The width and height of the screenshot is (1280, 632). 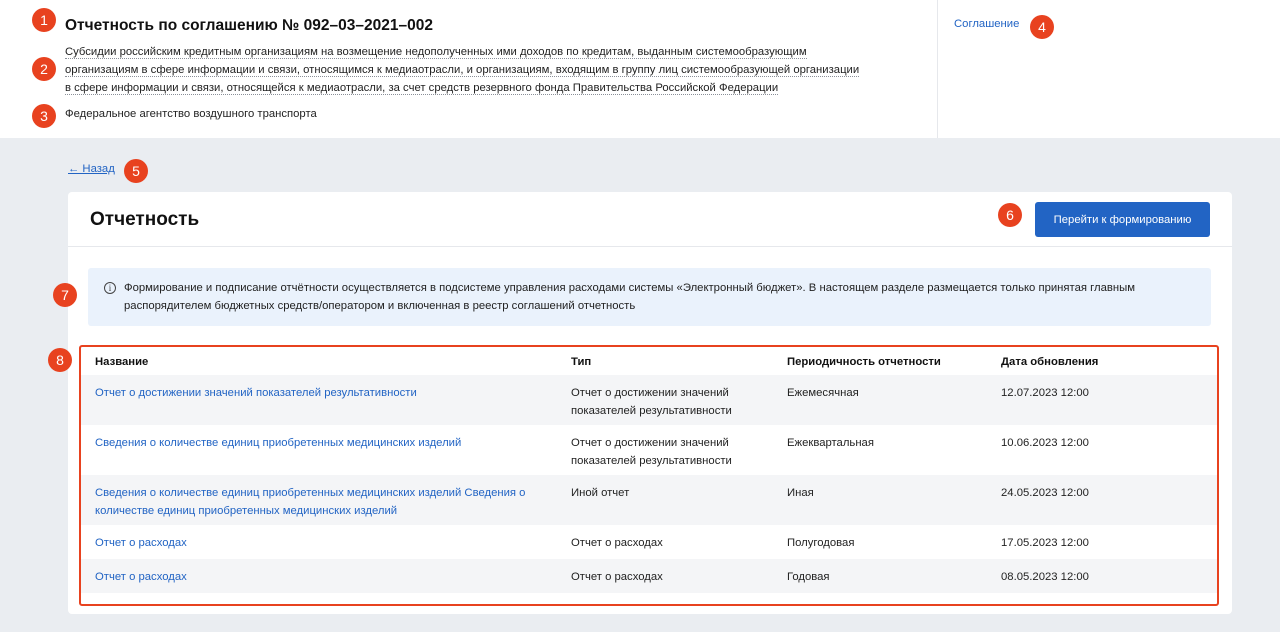 I want to click on report-period: Ежемесячная, so click(x=823, y=393).